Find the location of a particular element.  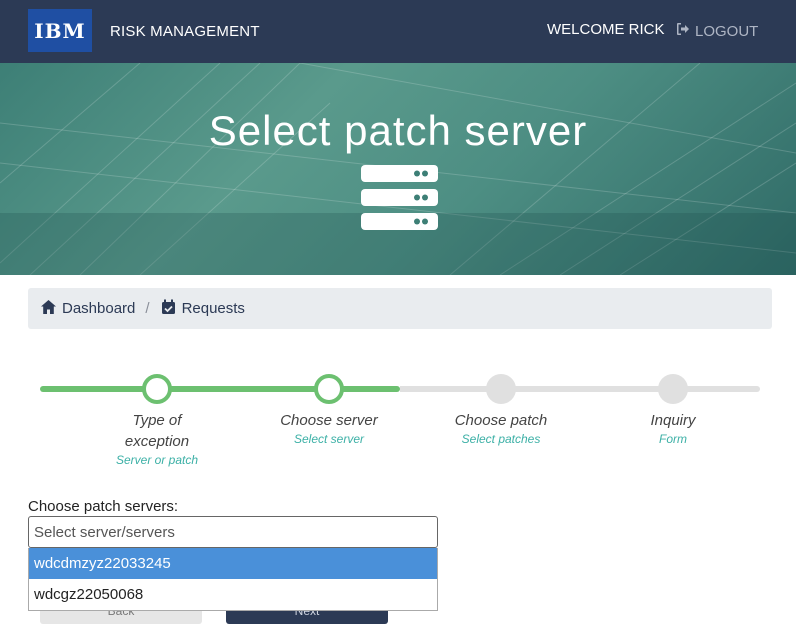

step-3-marker is located at coordinates (501, 389).